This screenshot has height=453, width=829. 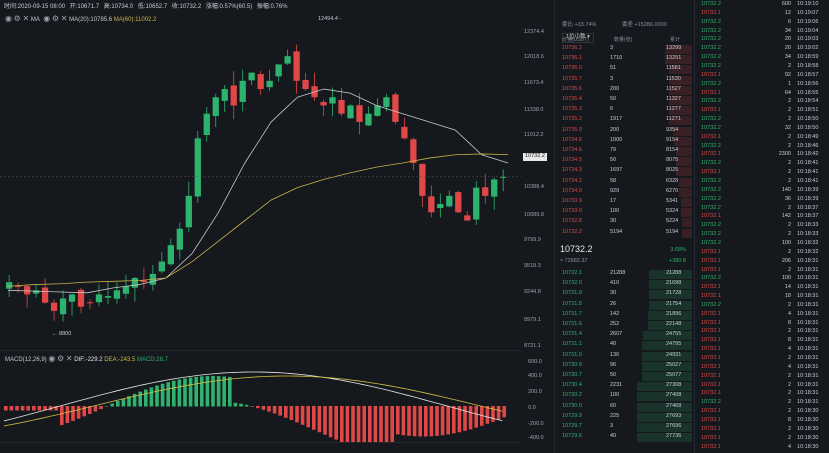 I want to click on trade-size: 36, so click(x=787, y=198).